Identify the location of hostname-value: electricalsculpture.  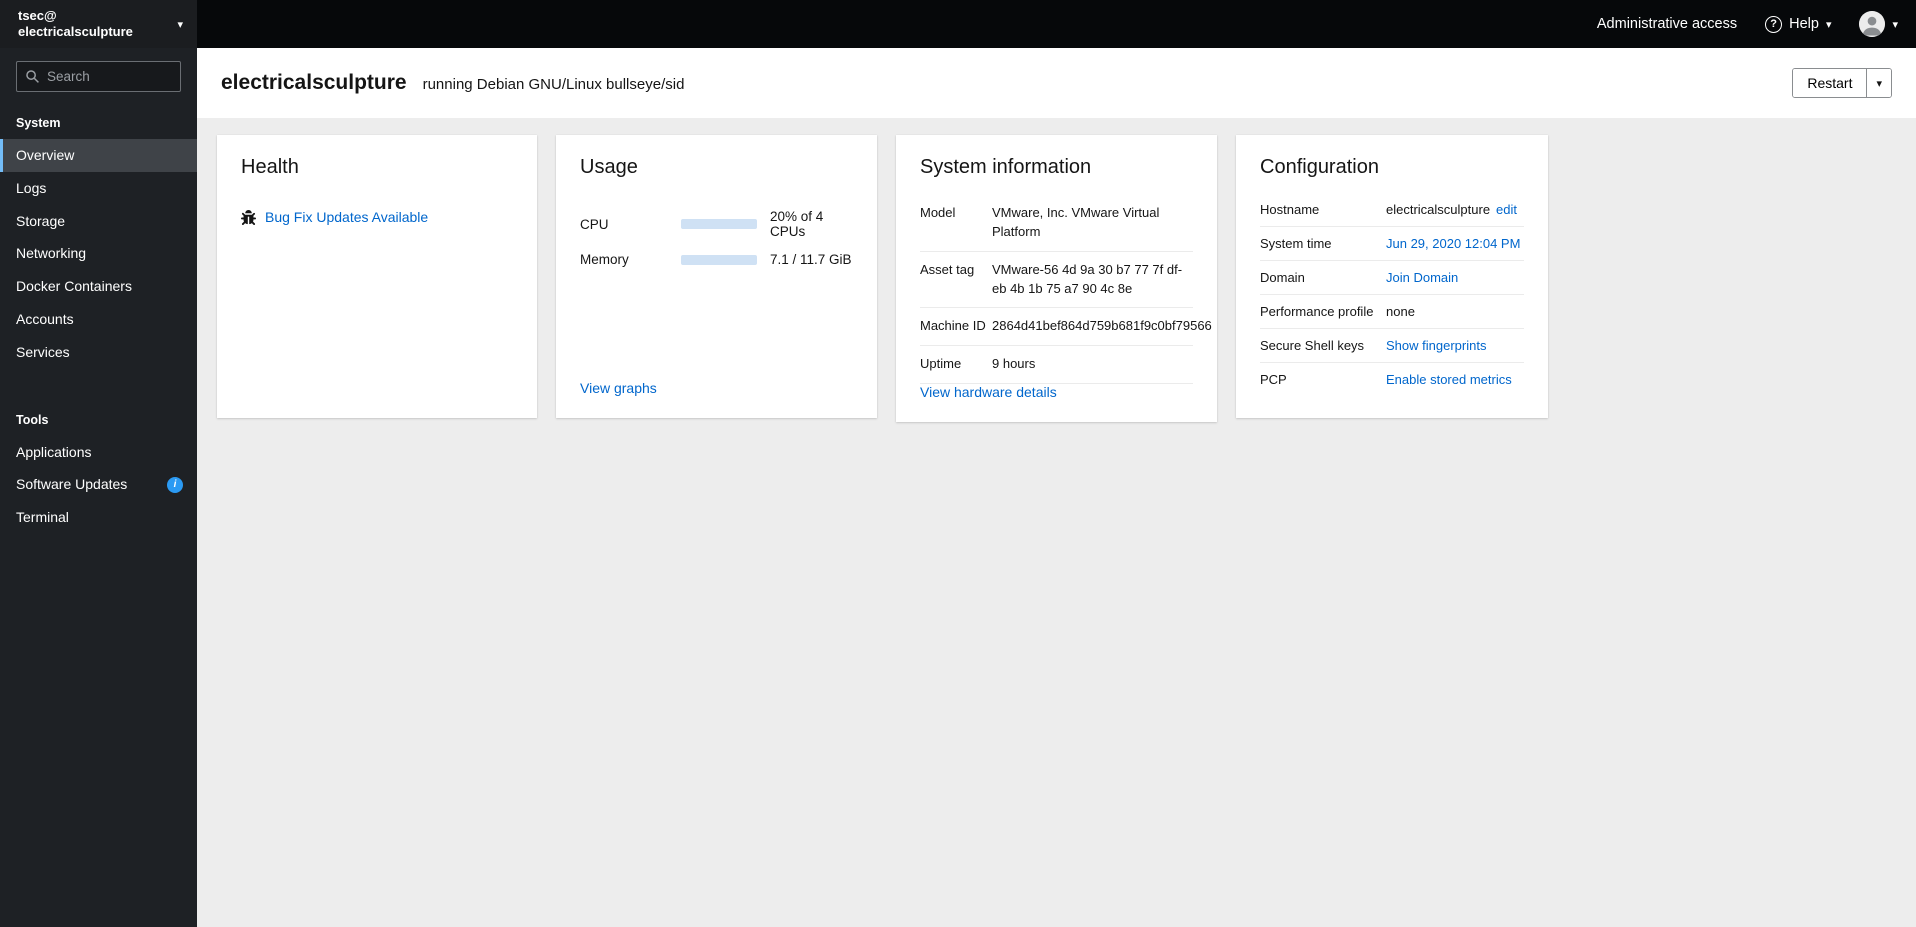
(1438, 209).